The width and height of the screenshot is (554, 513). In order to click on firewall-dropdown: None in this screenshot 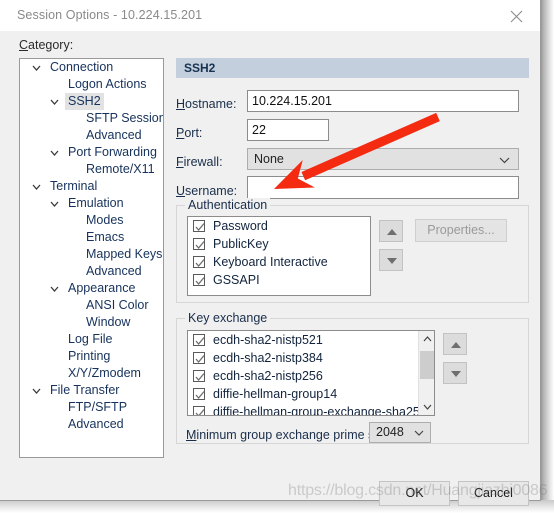, I will do `click(383, 159)`.